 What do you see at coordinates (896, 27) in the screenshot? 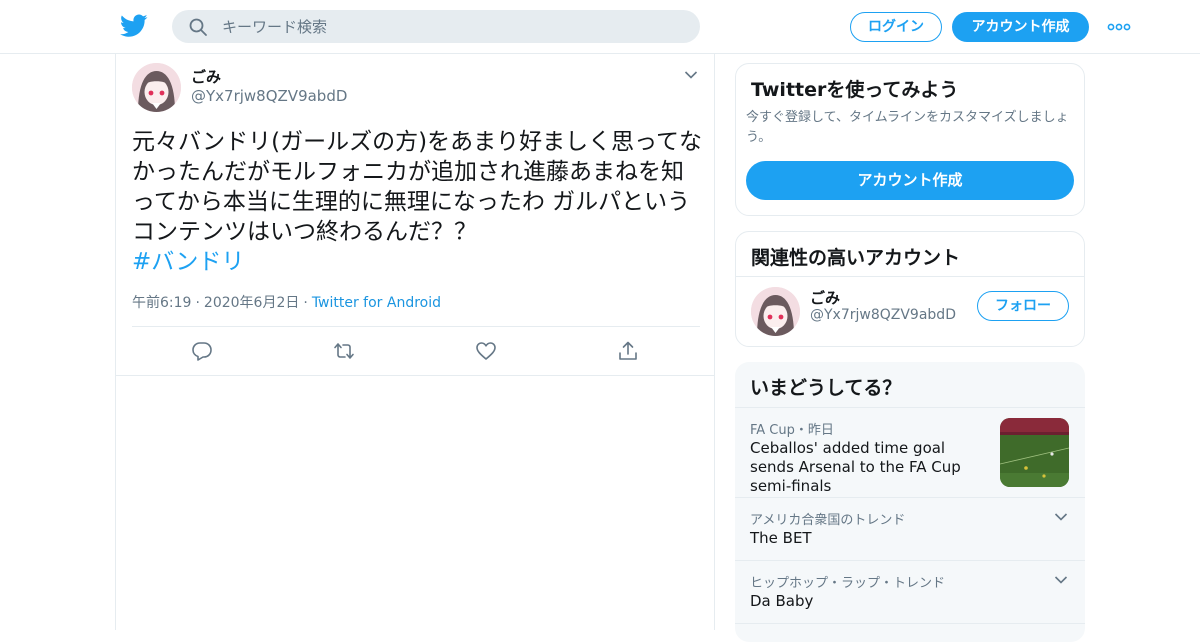
I see `login-button: ログイン` at bounding box center [896, 27].